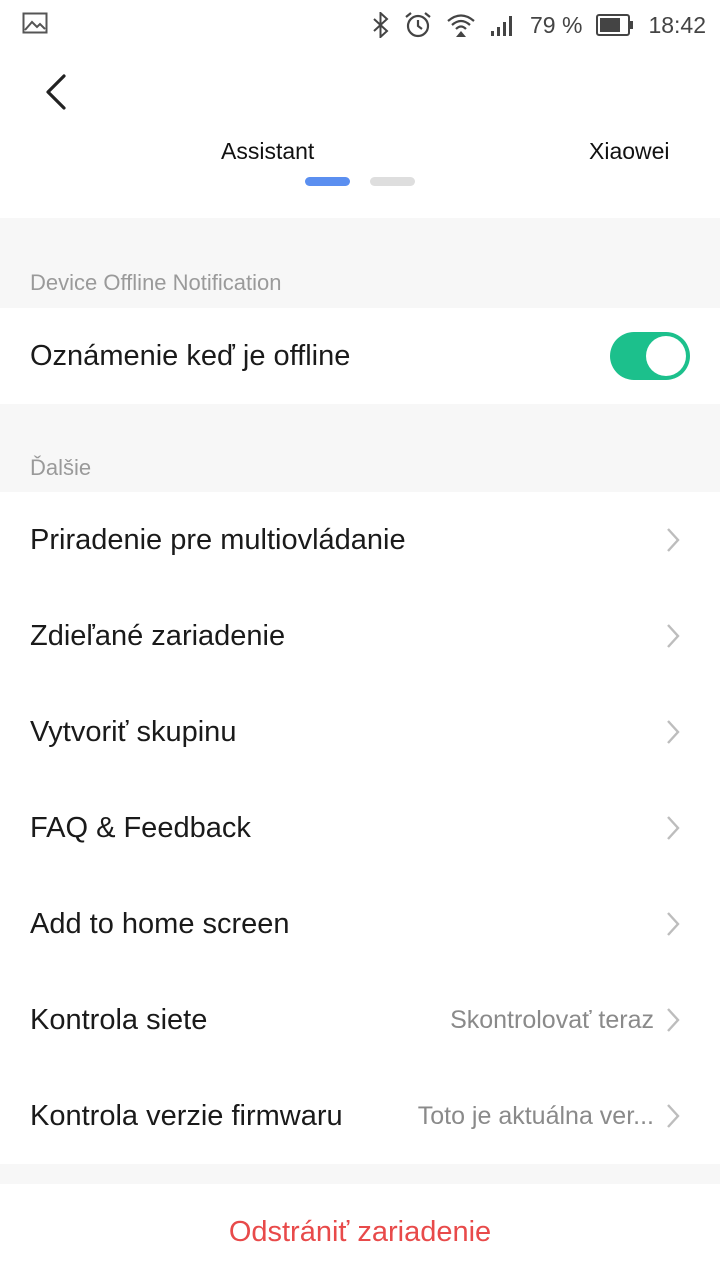  What do you see at coordinates (615, 25) in the screenshot?
I see `battery-icon` at bounding box center [615, 25].